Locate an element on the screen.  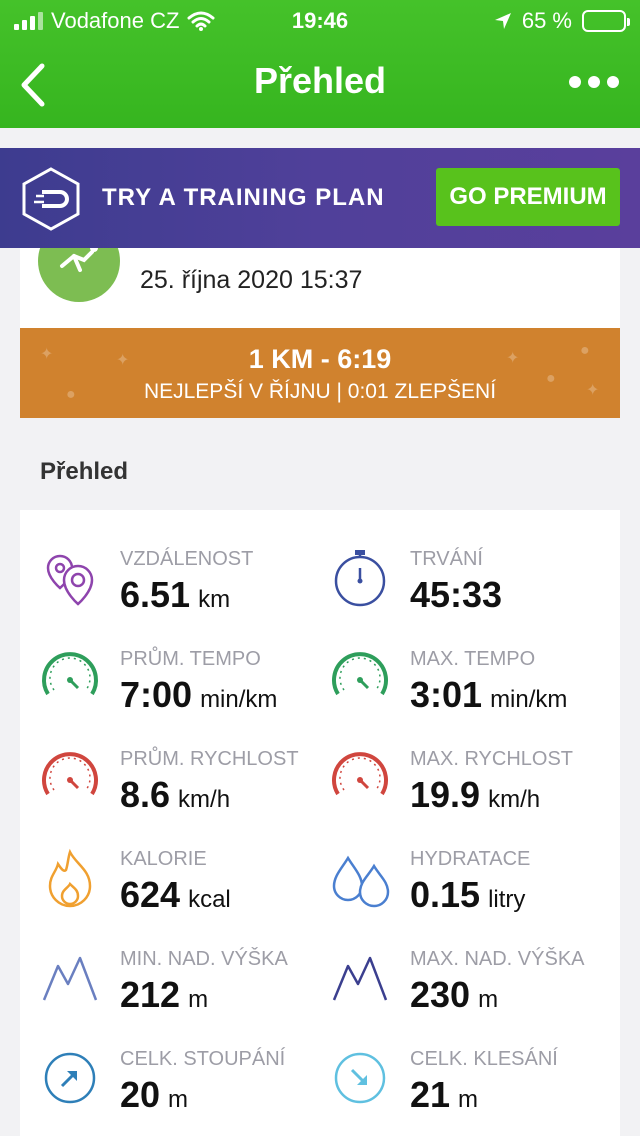
activity-date: 25. října 2020 15:37 is located at coordinates (251, 280).